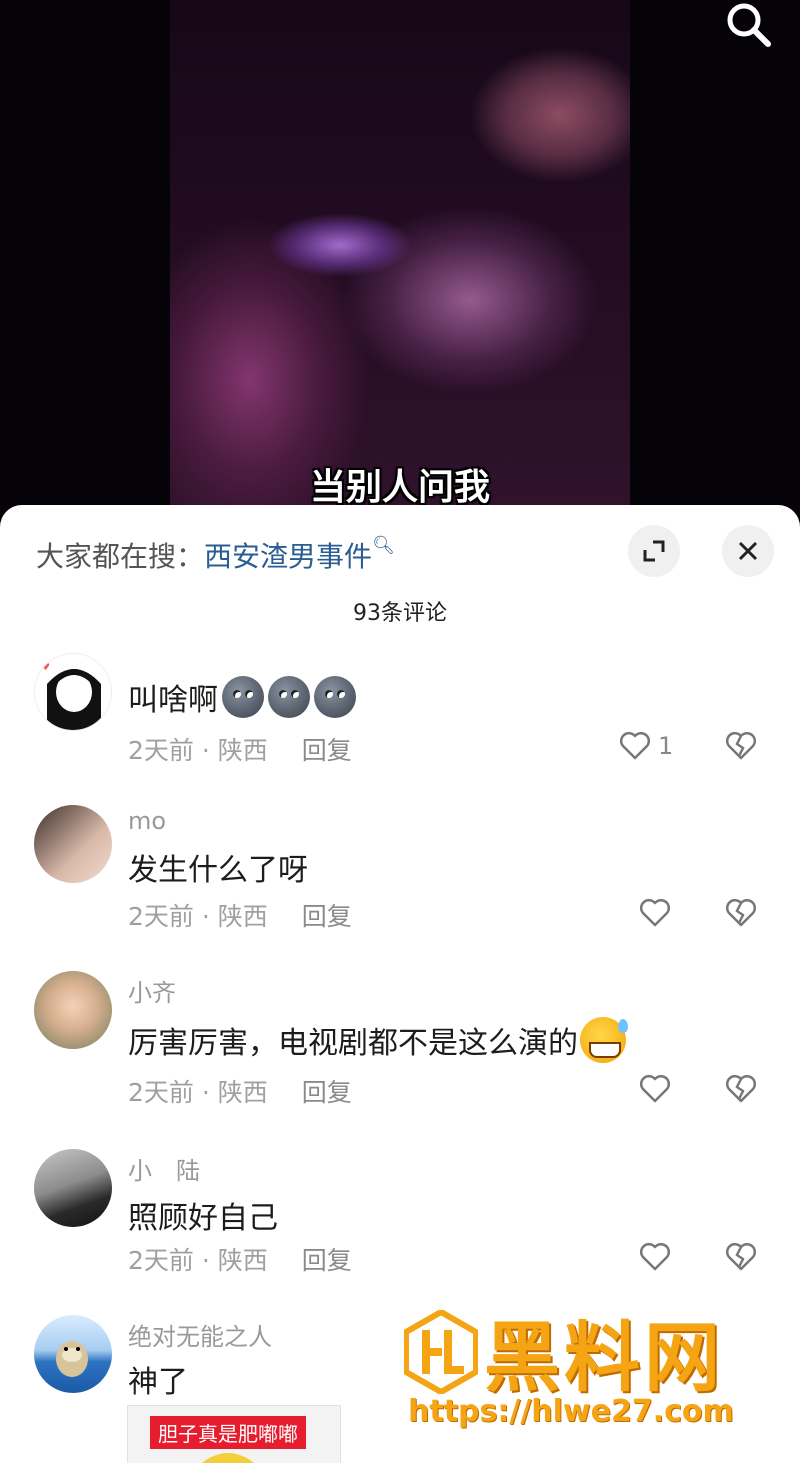 The width and height of the screenshot is (800, 1463). Describe the element at coordinates (73, 692) in the screenshot. I see `avatar: ♥` at that location.